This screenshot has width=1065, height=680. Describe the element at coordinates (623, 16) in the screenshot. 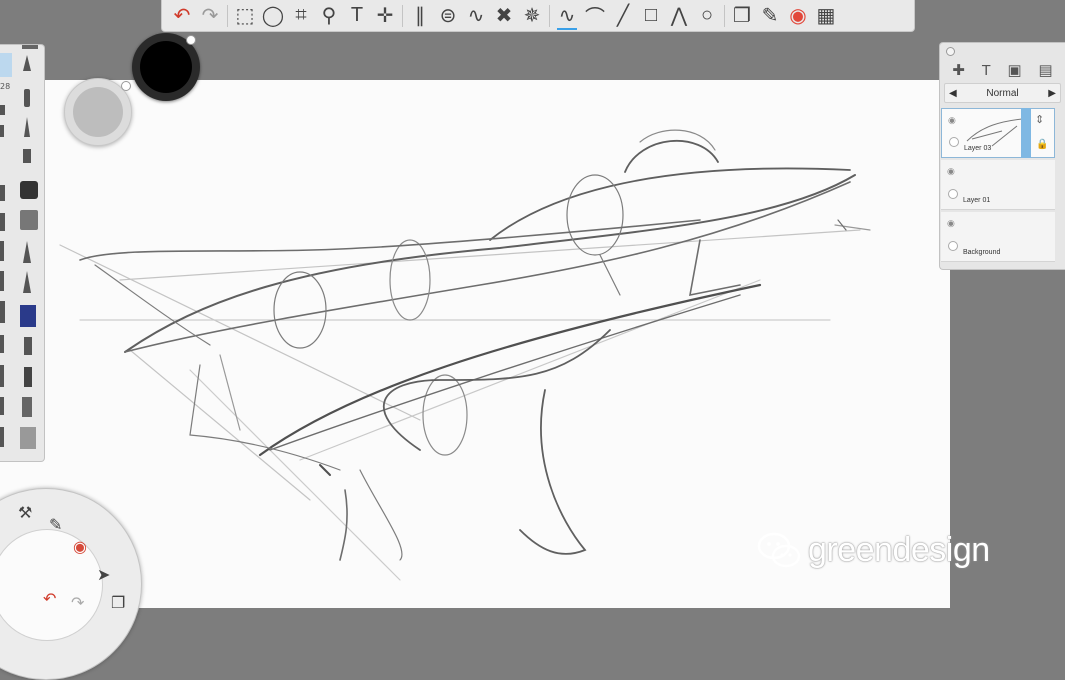

I see `straight-line-icon: ╱` at that location.